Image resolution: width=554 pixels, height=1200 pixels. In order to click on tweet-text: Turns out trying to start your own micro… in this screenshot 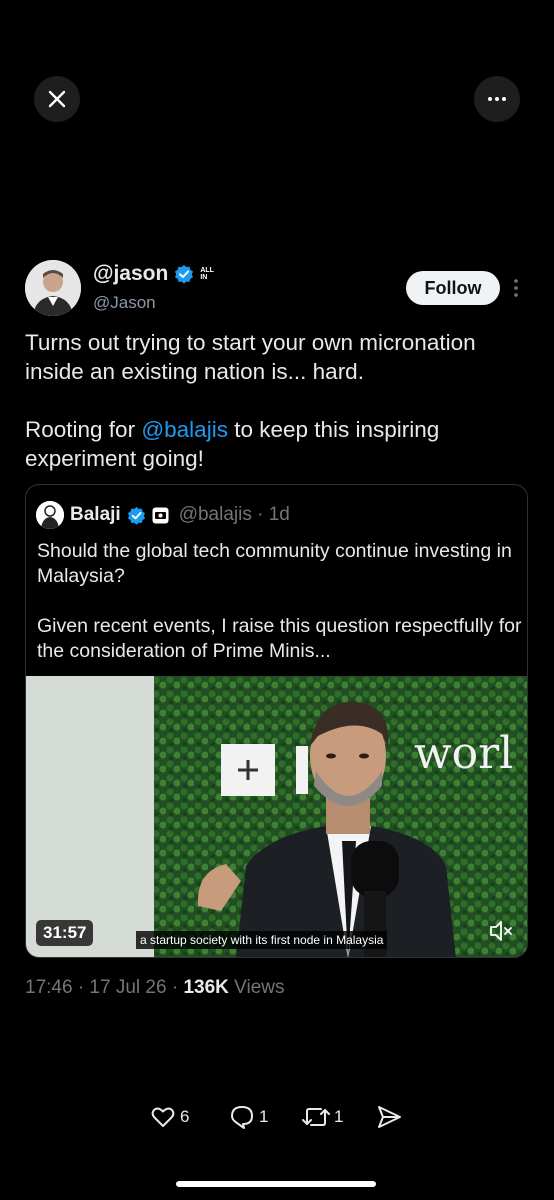, I will do `click(277, 400)`.